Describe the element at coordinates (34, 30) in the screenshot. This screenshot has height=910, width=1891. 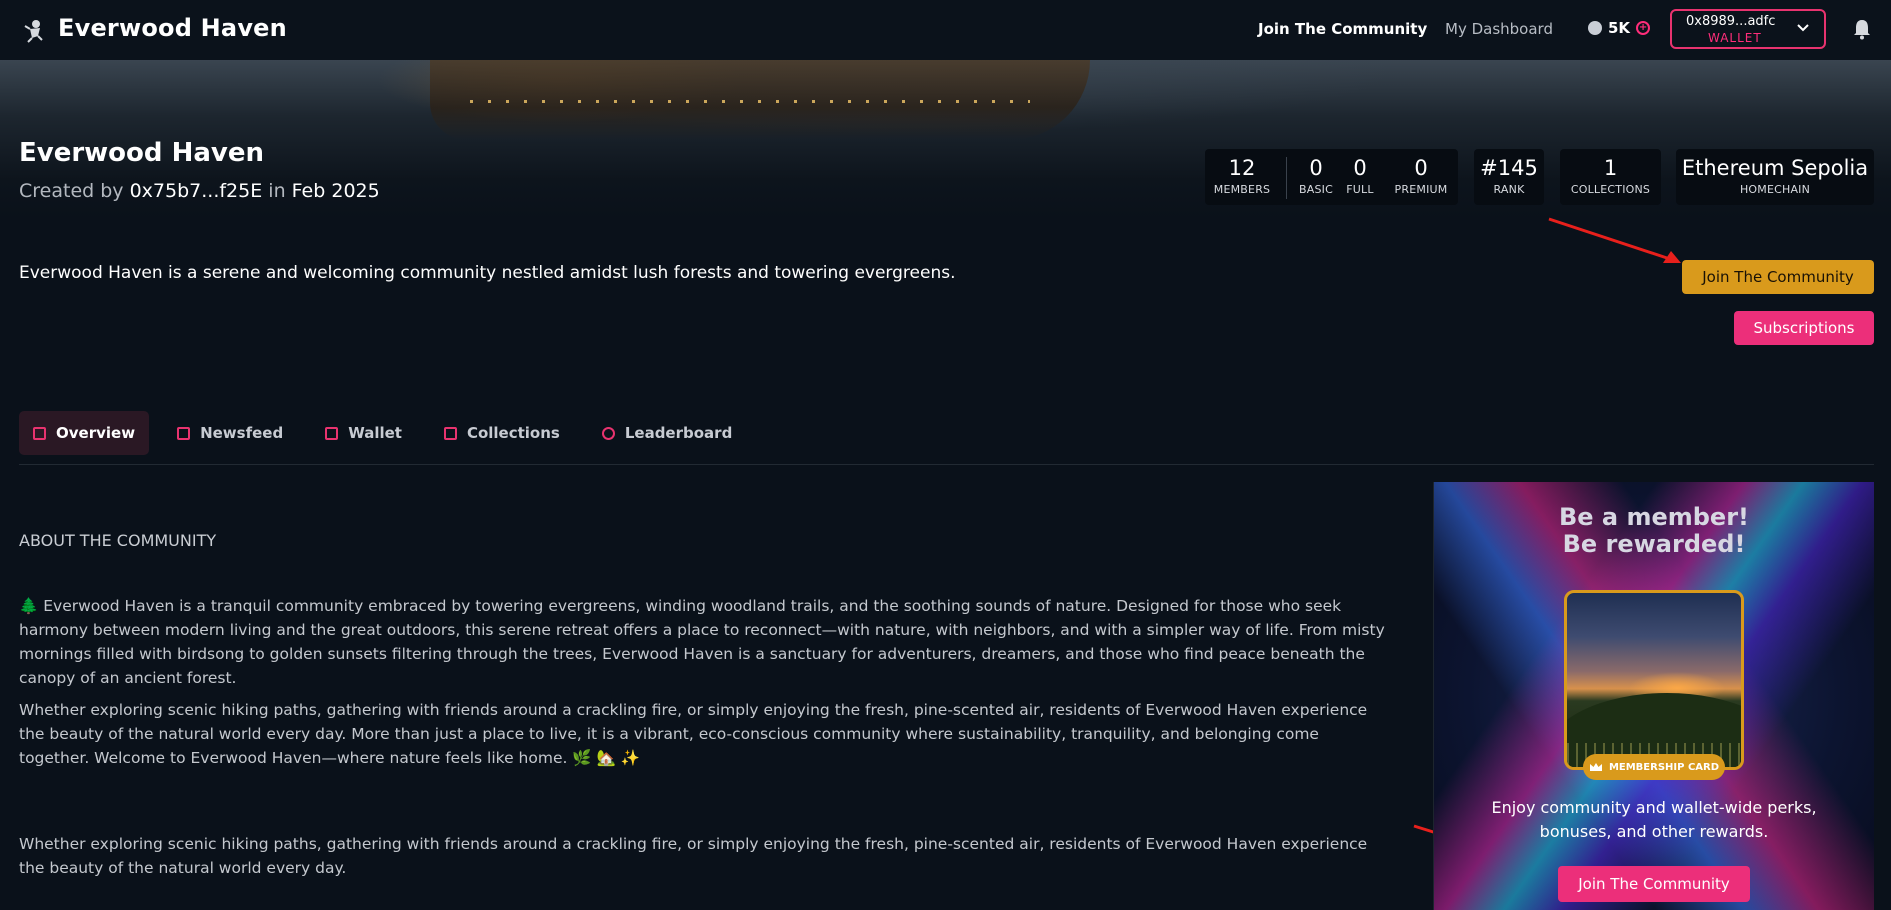
I see `astronaut-logo-icon` at that location.